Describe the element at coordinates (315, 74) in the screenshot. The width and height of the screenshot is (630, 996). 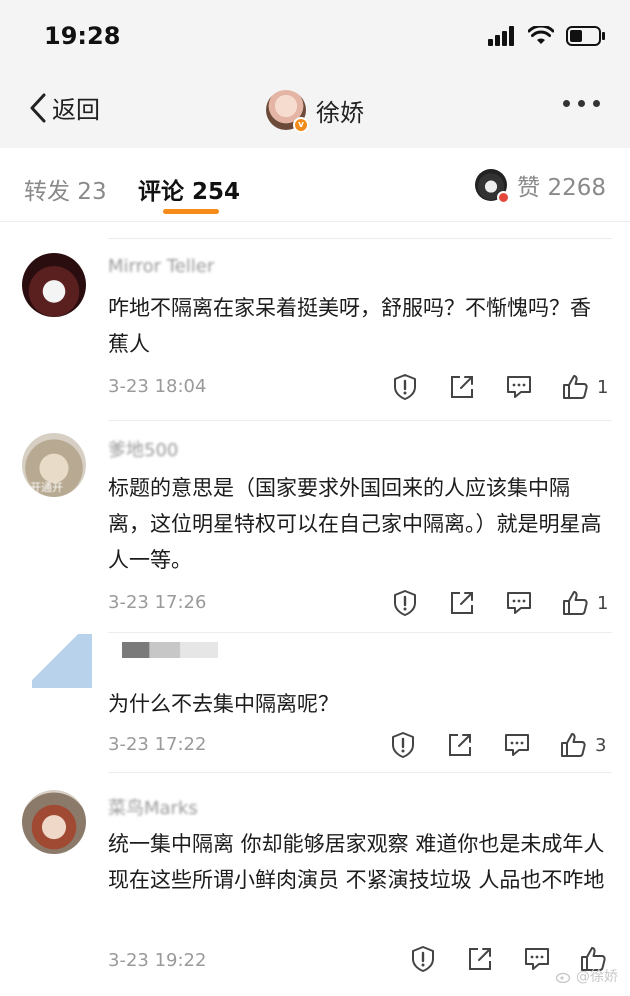
I see `top-header: 19:28 返回 v 徐娇` at that location.